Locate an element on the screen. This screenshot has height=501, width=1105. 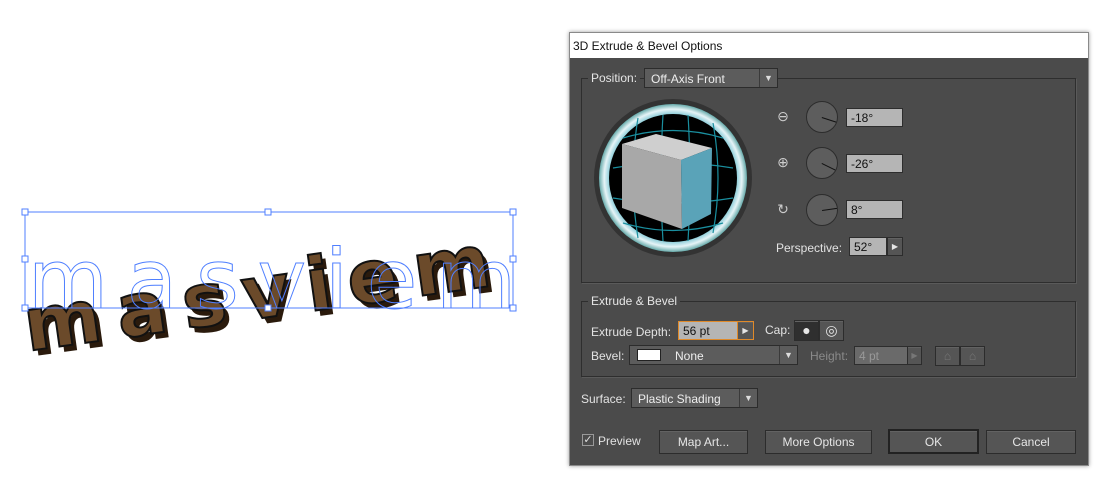
position-dropdown: Off-Axis Front ▼ is located at coordinates (711, 78).